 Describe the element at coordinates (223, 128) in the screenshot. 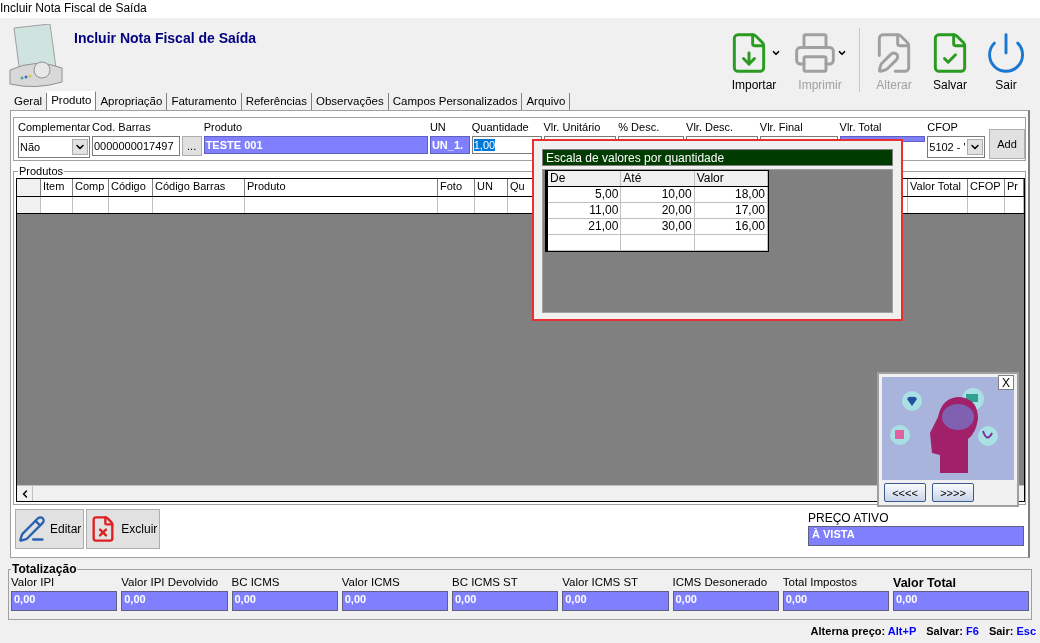

I see `field-label: Produto` at that location.